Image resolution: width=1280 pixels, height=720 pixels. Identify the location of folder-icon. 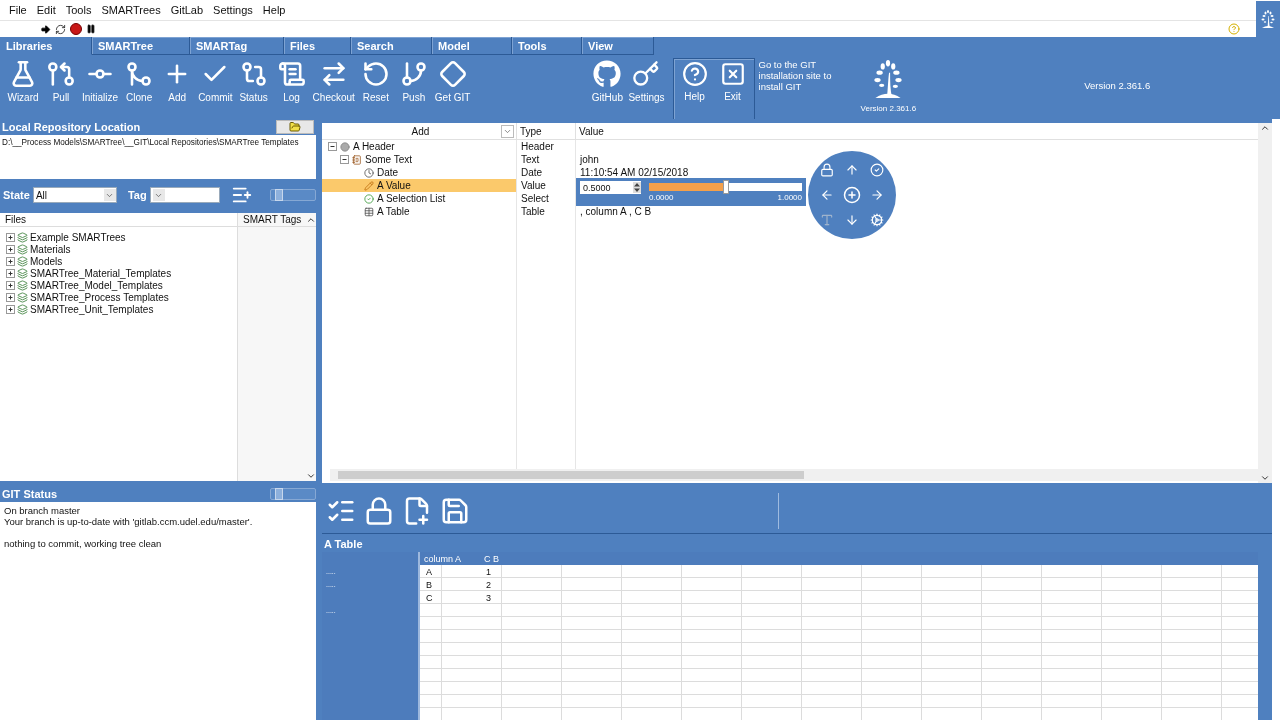
(295, 127).